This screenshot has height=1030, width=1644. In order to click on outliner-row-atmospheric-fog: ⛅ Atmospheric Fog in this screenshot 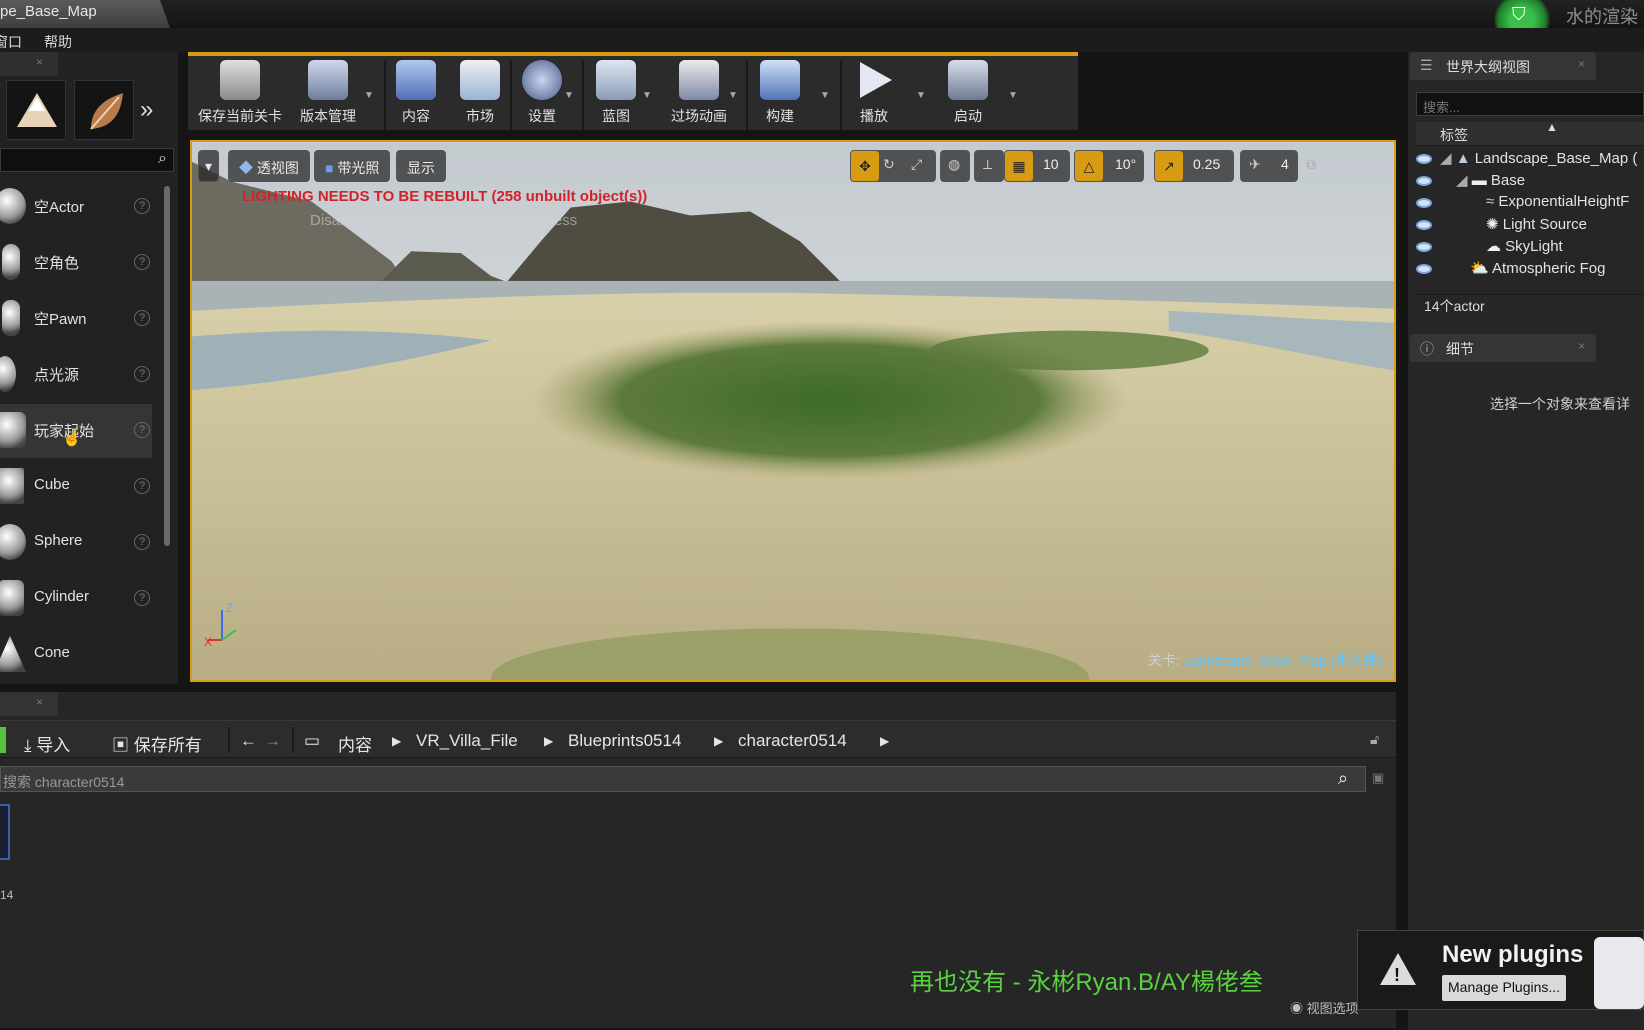, I will do `click(1537, 270)`.